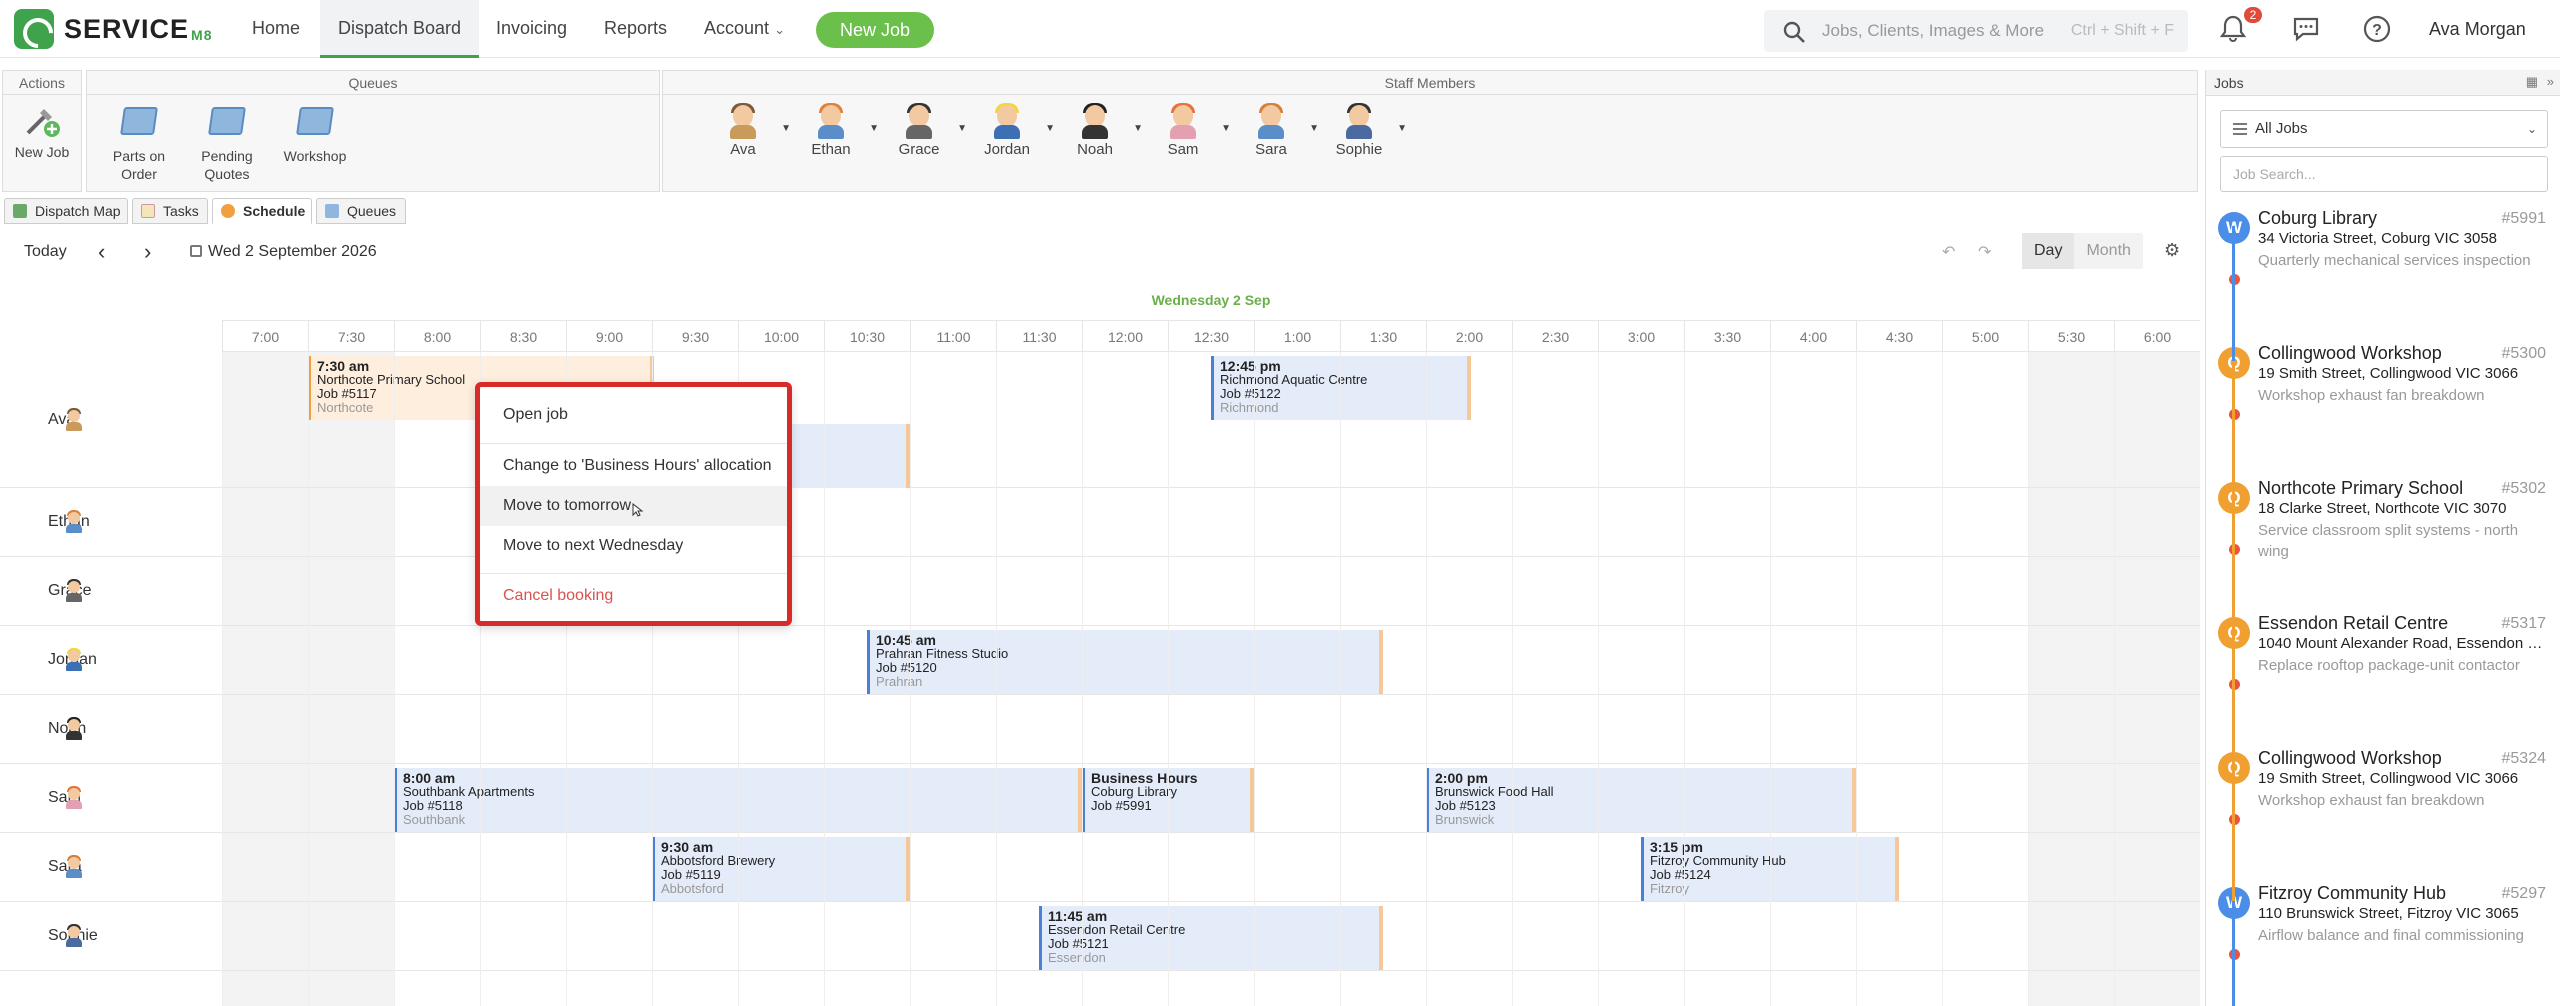  I want to click on panel-collapse-icon: », so click(2550, 81).